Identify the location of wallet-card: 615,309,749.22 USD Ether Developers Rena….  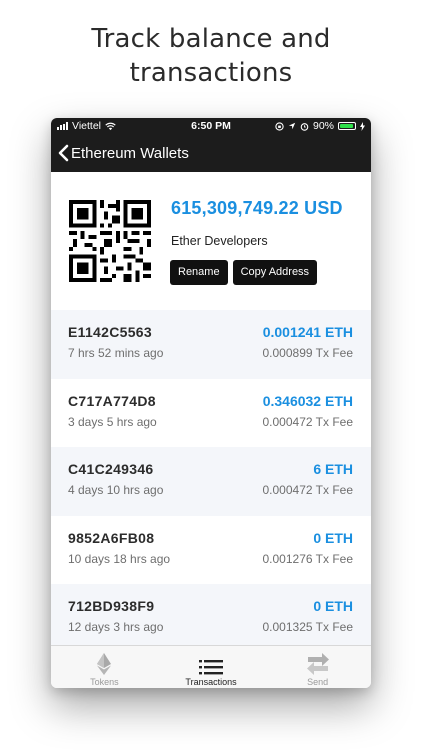
(211, 241).